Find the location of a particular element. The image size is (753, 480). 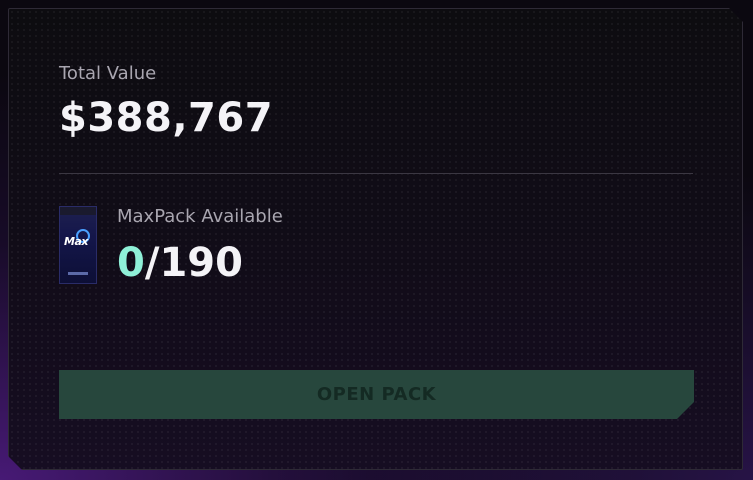

total-value-label: Total Value is located at coordinates (108, 73).